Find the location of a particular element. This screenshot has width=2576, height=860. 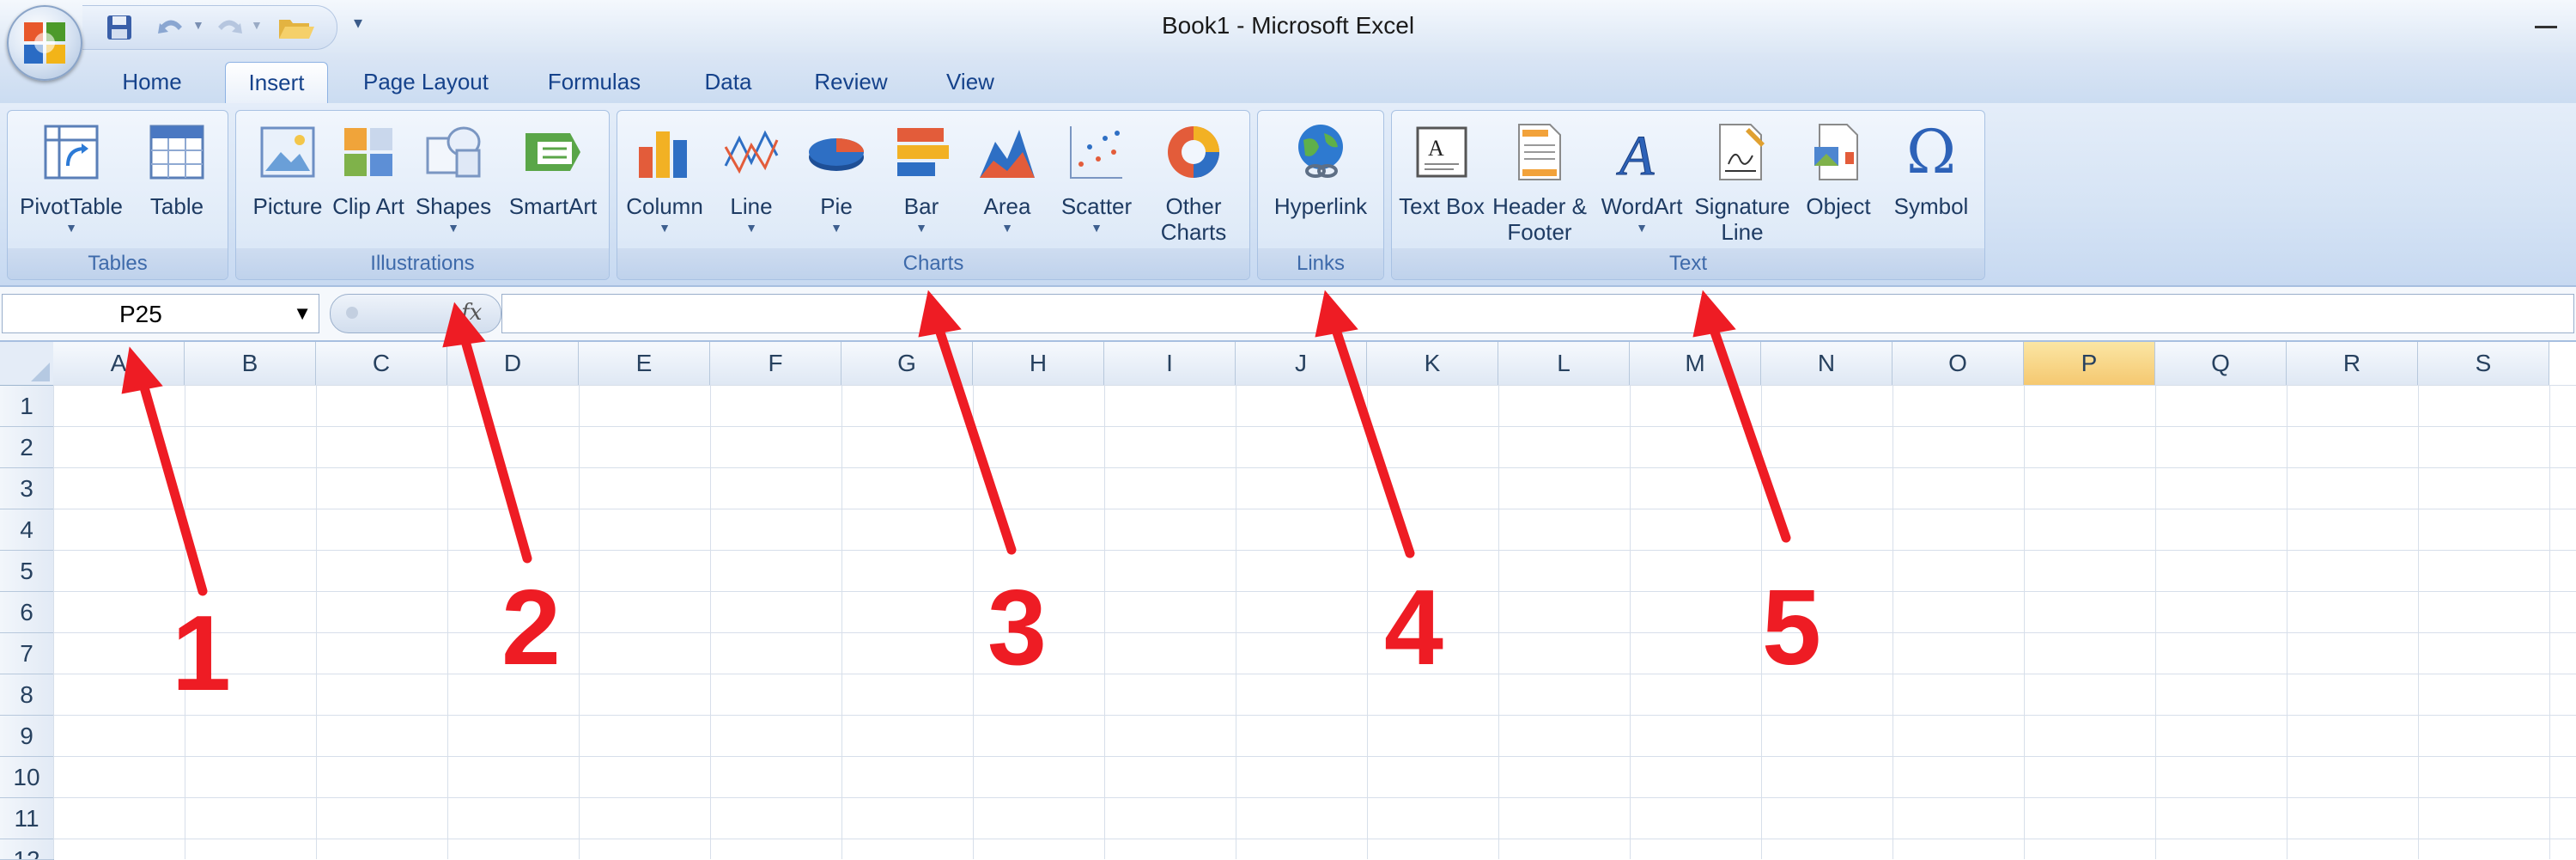

column-header-c: C is located at coordinates (381, 364).